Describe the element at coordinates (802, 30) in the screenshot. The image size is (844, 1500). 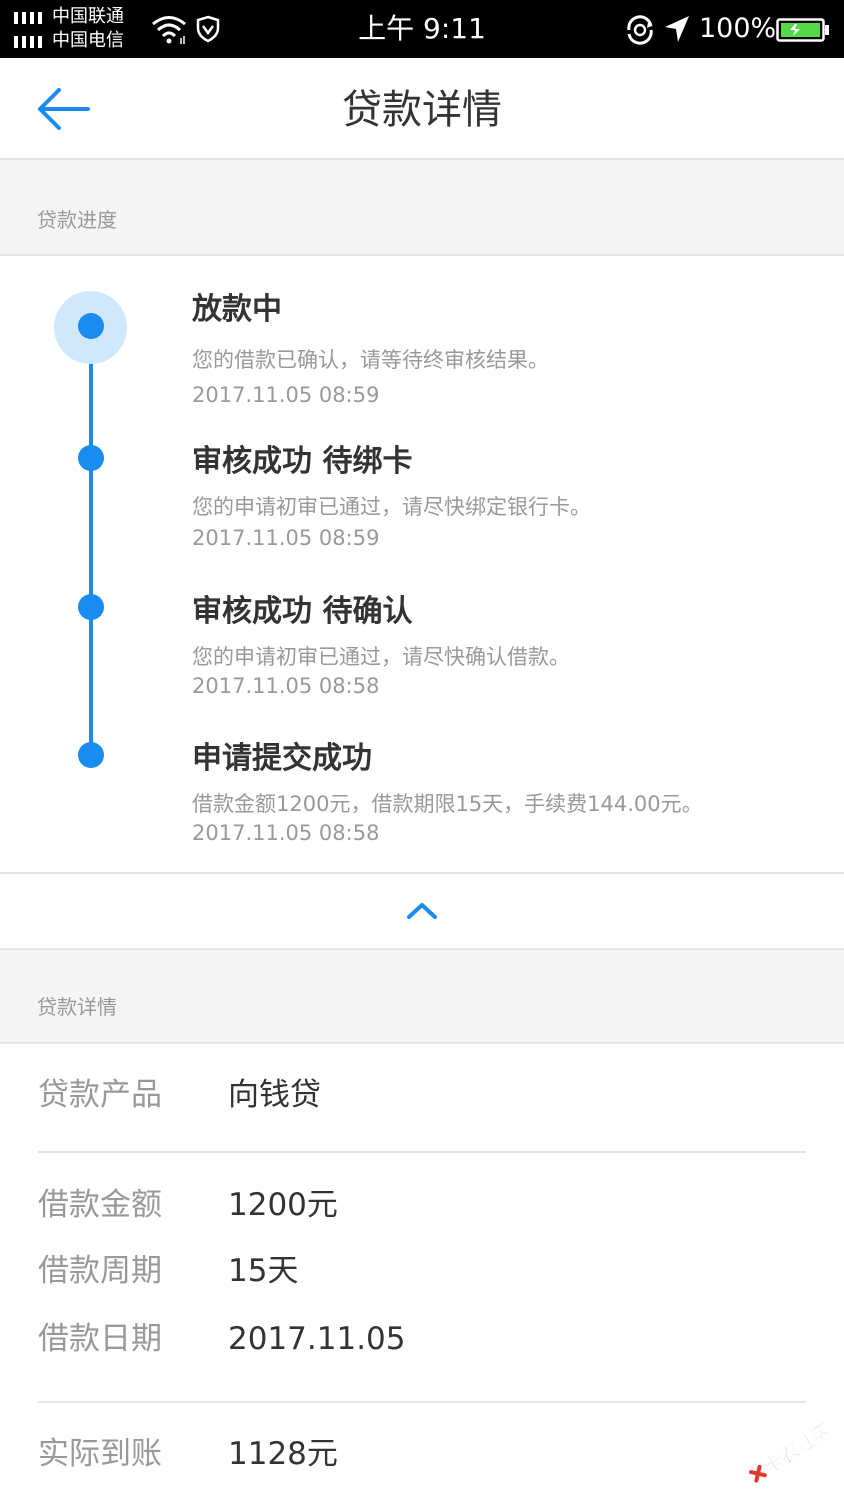
I see `battery-icon` at that location.